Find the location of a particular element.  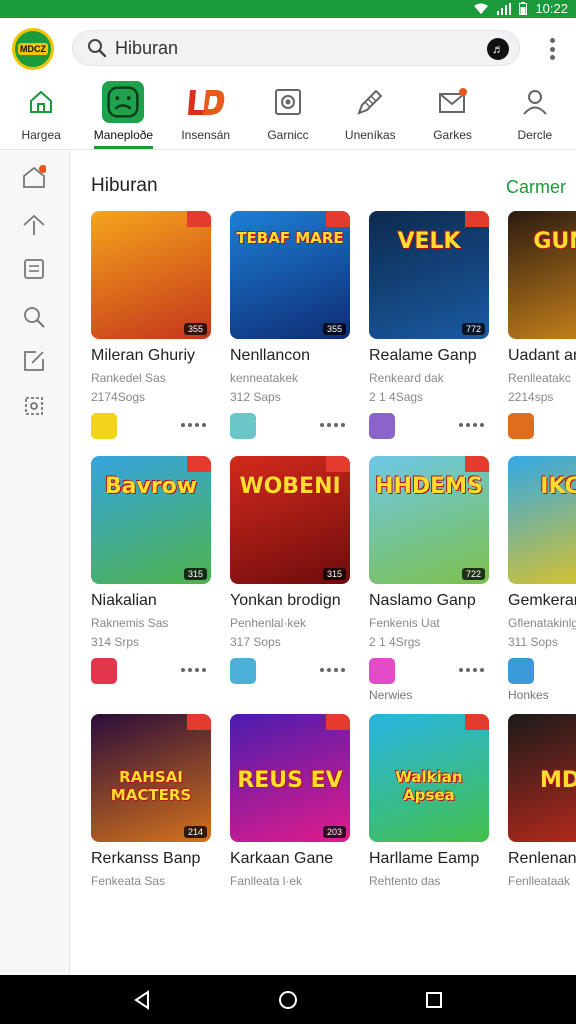

sidebar is located at coordinates (35, 563).